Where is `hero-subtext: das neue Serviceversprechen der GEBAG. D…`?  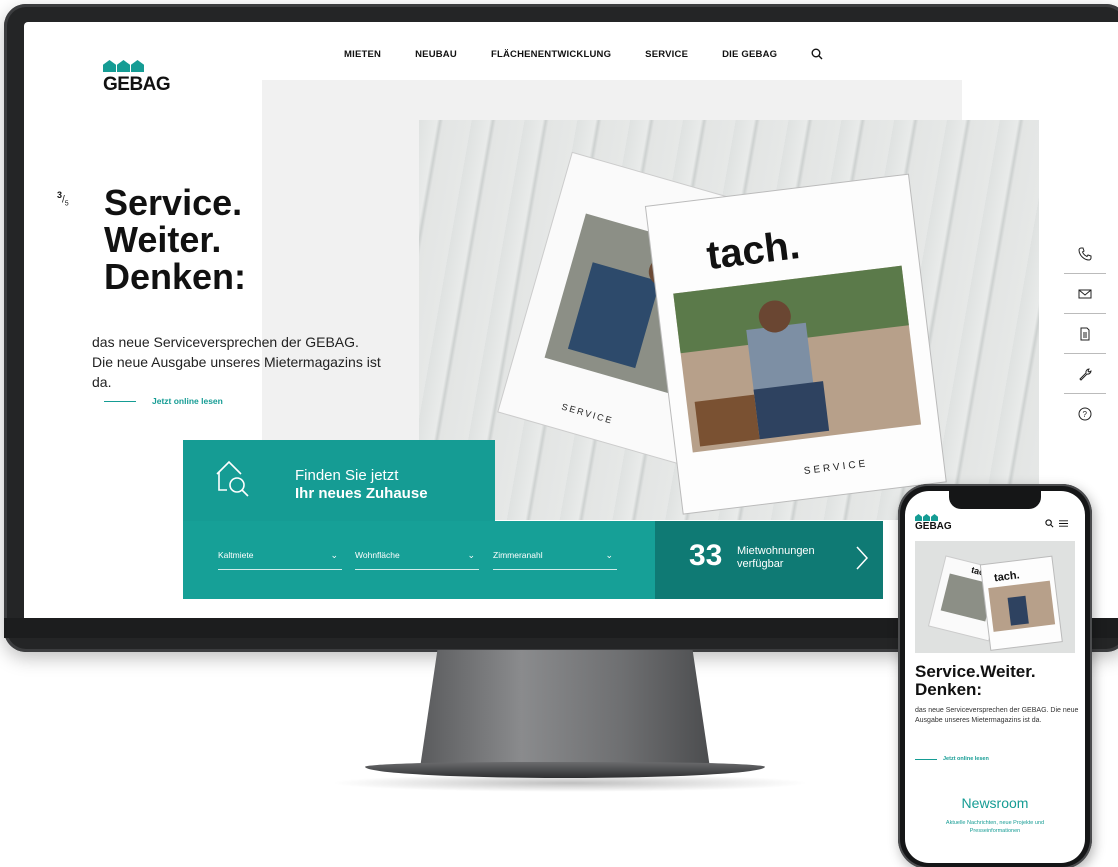 hero-subtext: das neue Serviceversprechen der GEBAG. D… is located at coordinates (236, 362).